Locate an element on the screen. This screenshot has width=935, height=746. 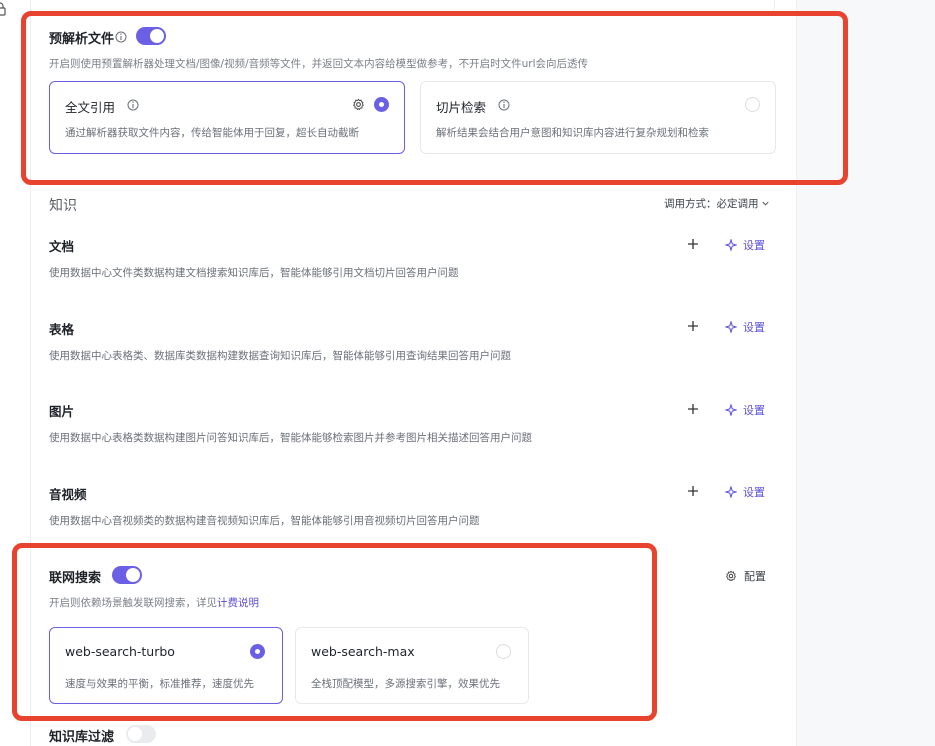
images-settings-button: 设置 is located at coordinates (745, 410).